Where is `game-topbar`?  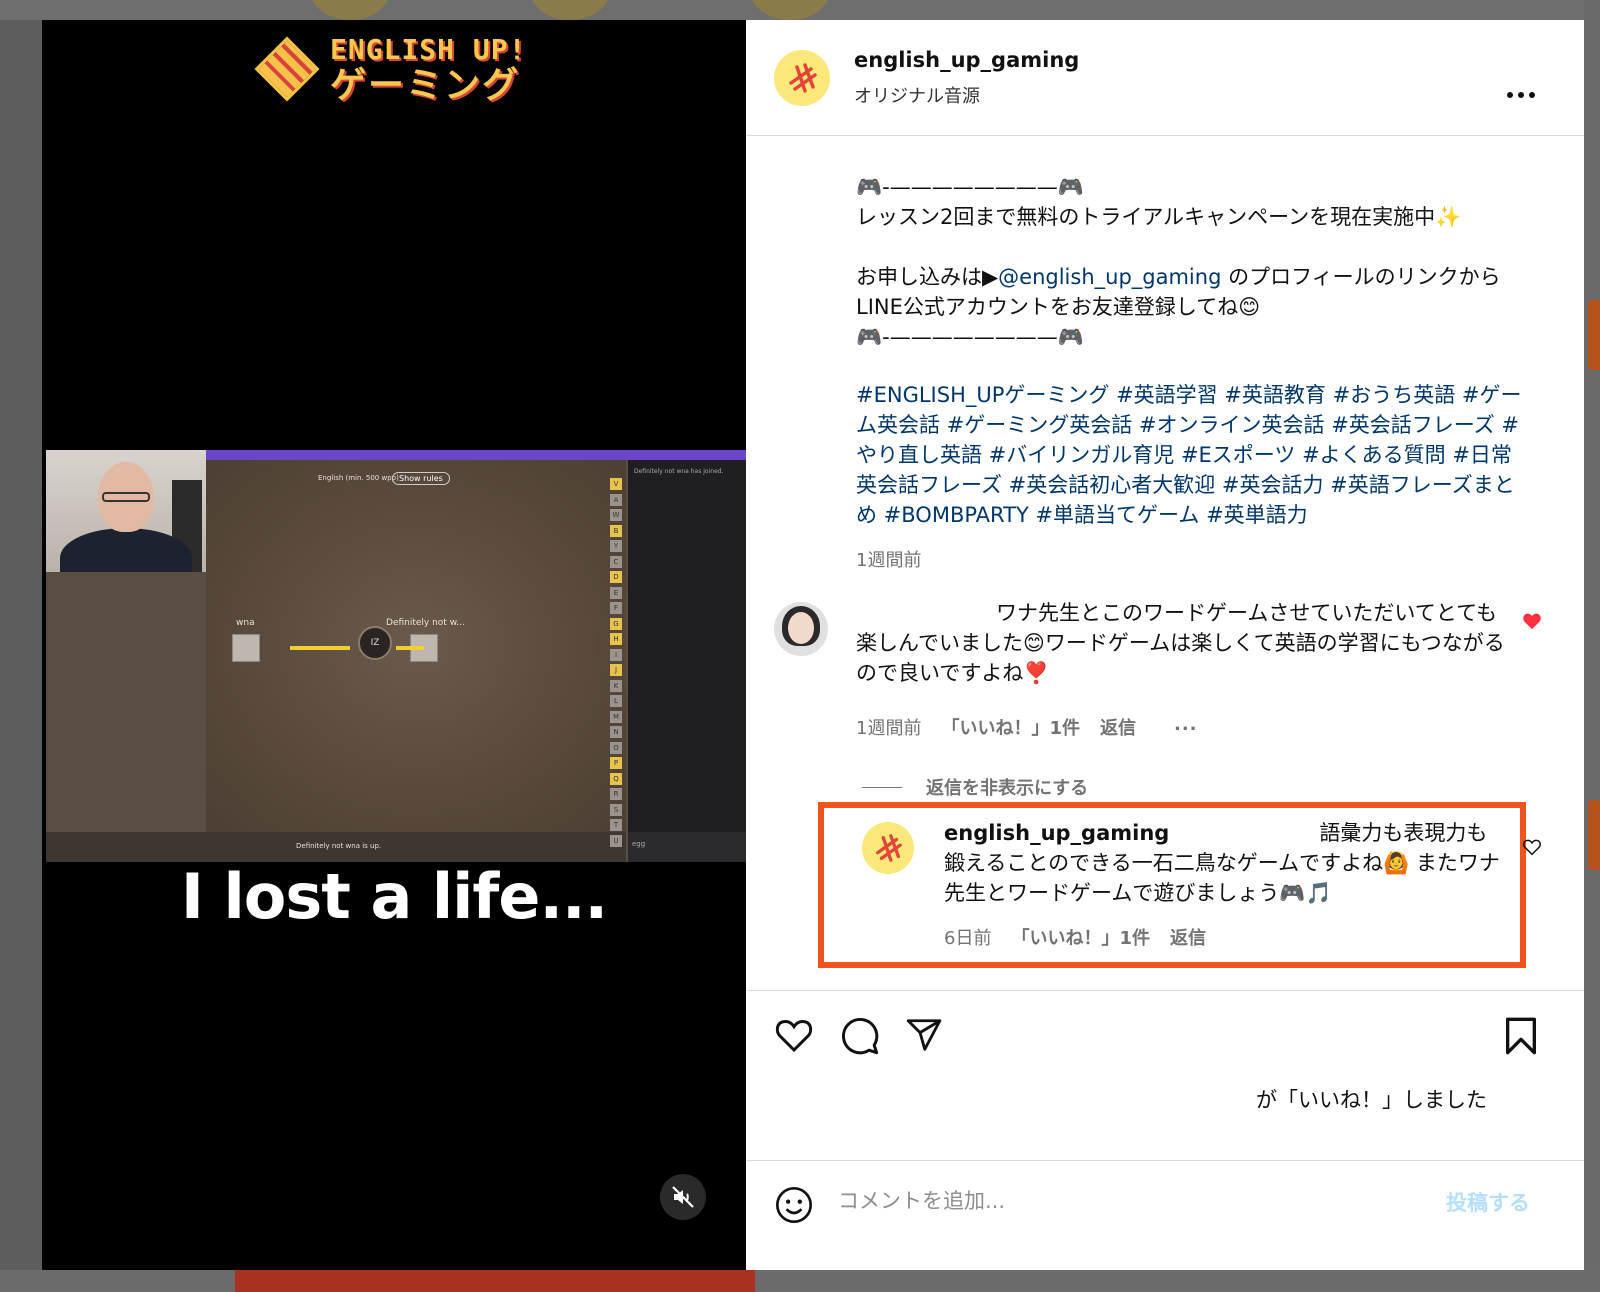
game-topbar is located at coordinates (476, 455).